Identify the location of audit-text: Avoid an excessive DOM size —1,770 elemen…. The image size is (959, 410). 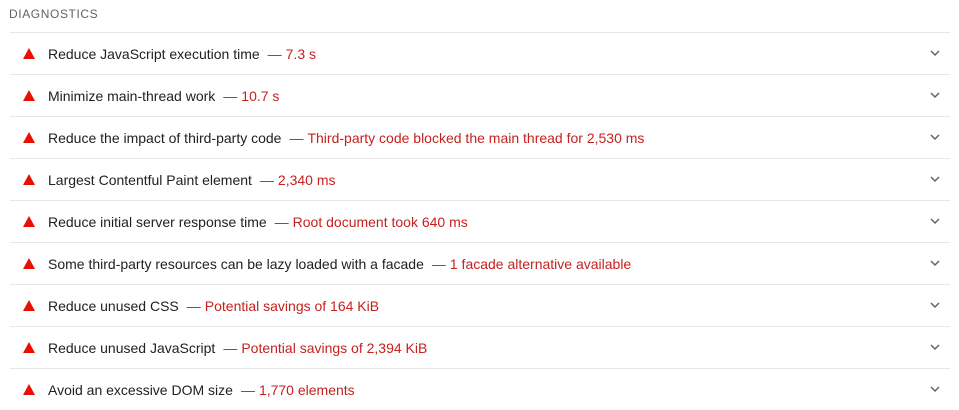
(201, 390).